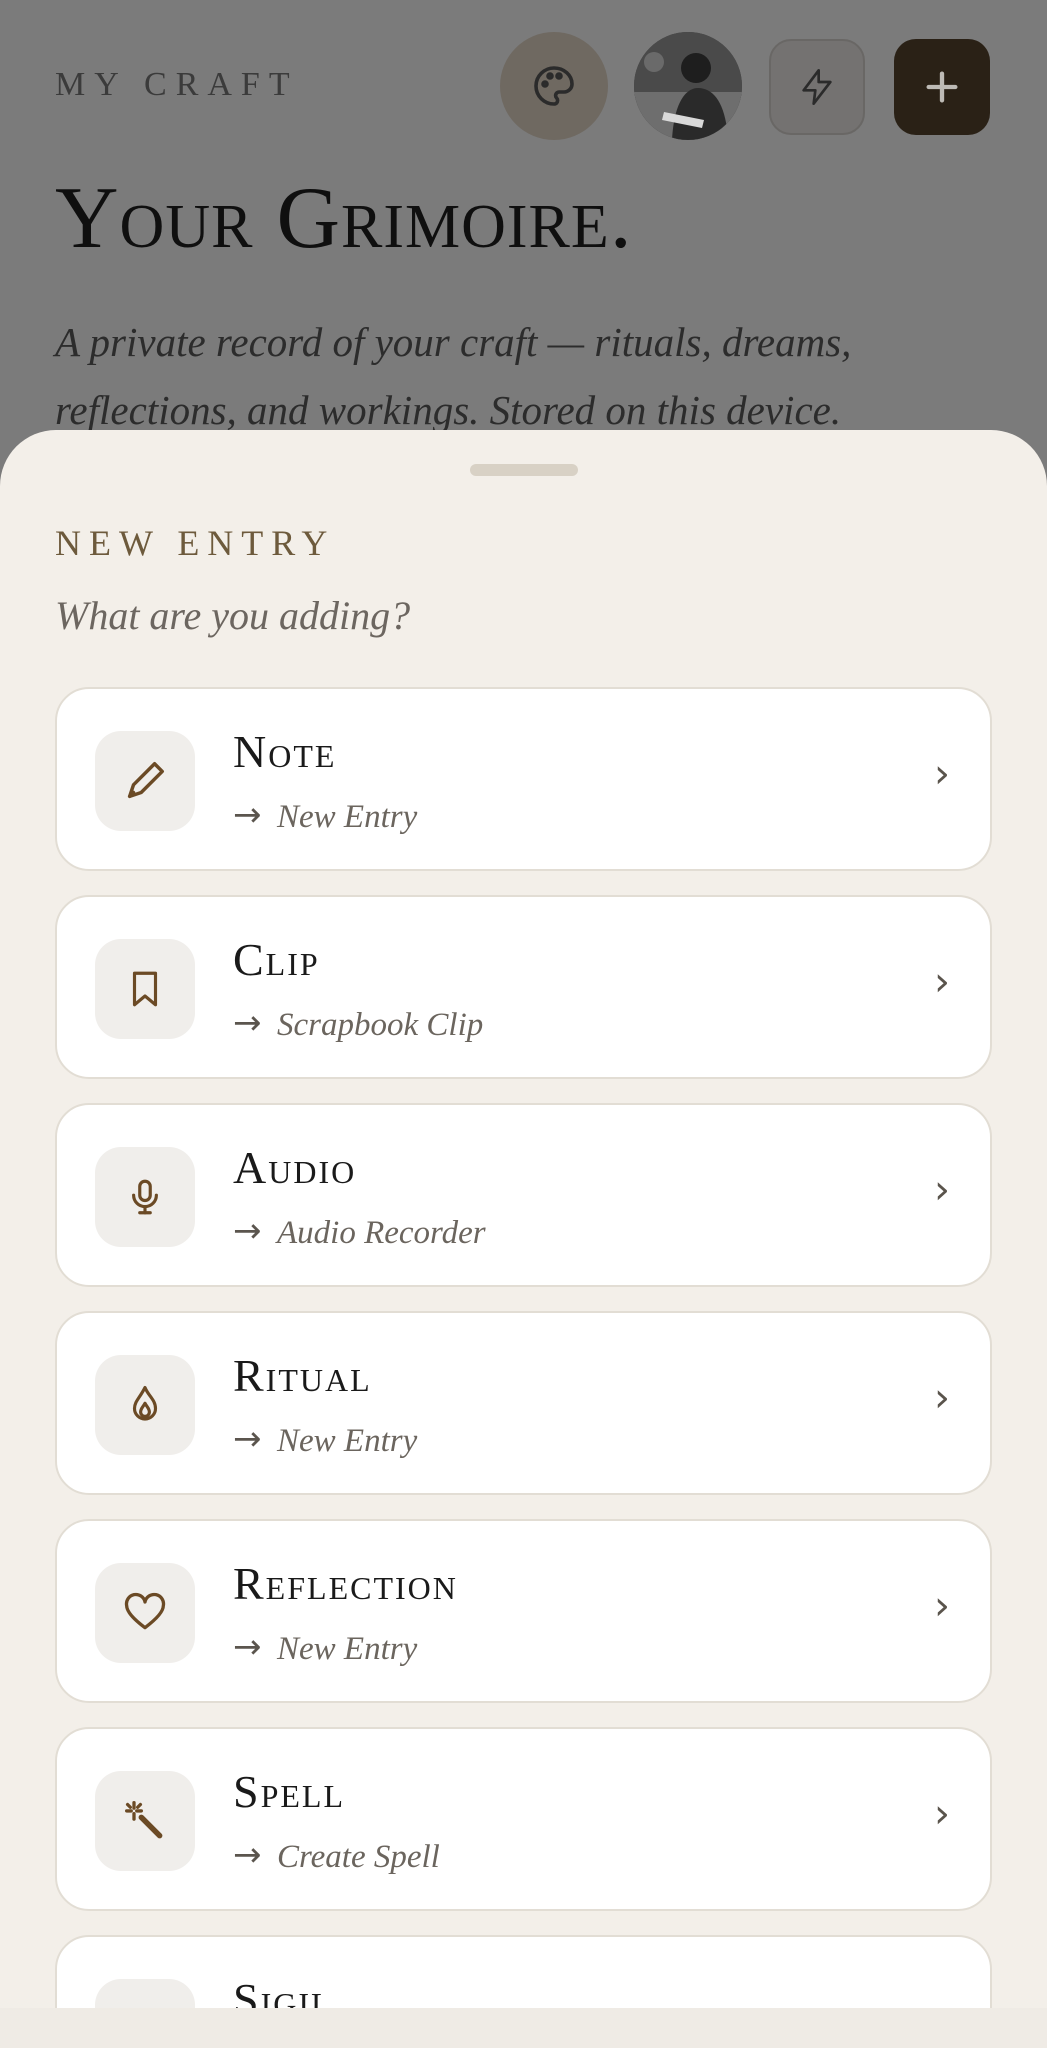 This screenshot has width=1047, height=2048. What do you see at coordinates (380, 1025) in the screenshot?
I see `option-subtitle: Scrapbook Clip` at bounding box center [380, 1025].